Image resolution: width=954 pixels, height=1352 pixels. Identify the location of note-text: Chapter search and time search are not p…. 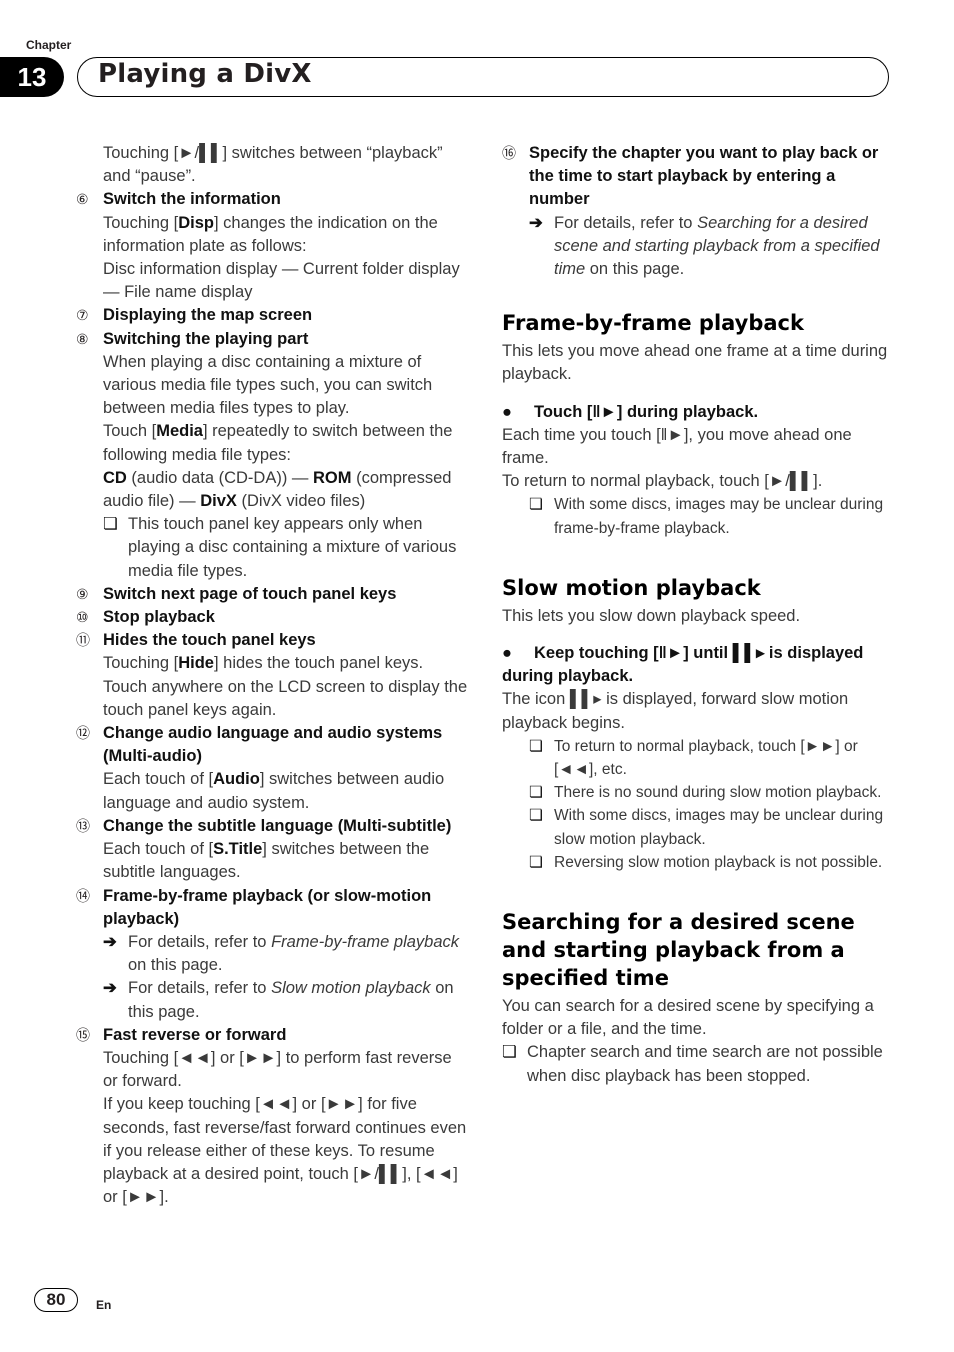
(705, 1064).